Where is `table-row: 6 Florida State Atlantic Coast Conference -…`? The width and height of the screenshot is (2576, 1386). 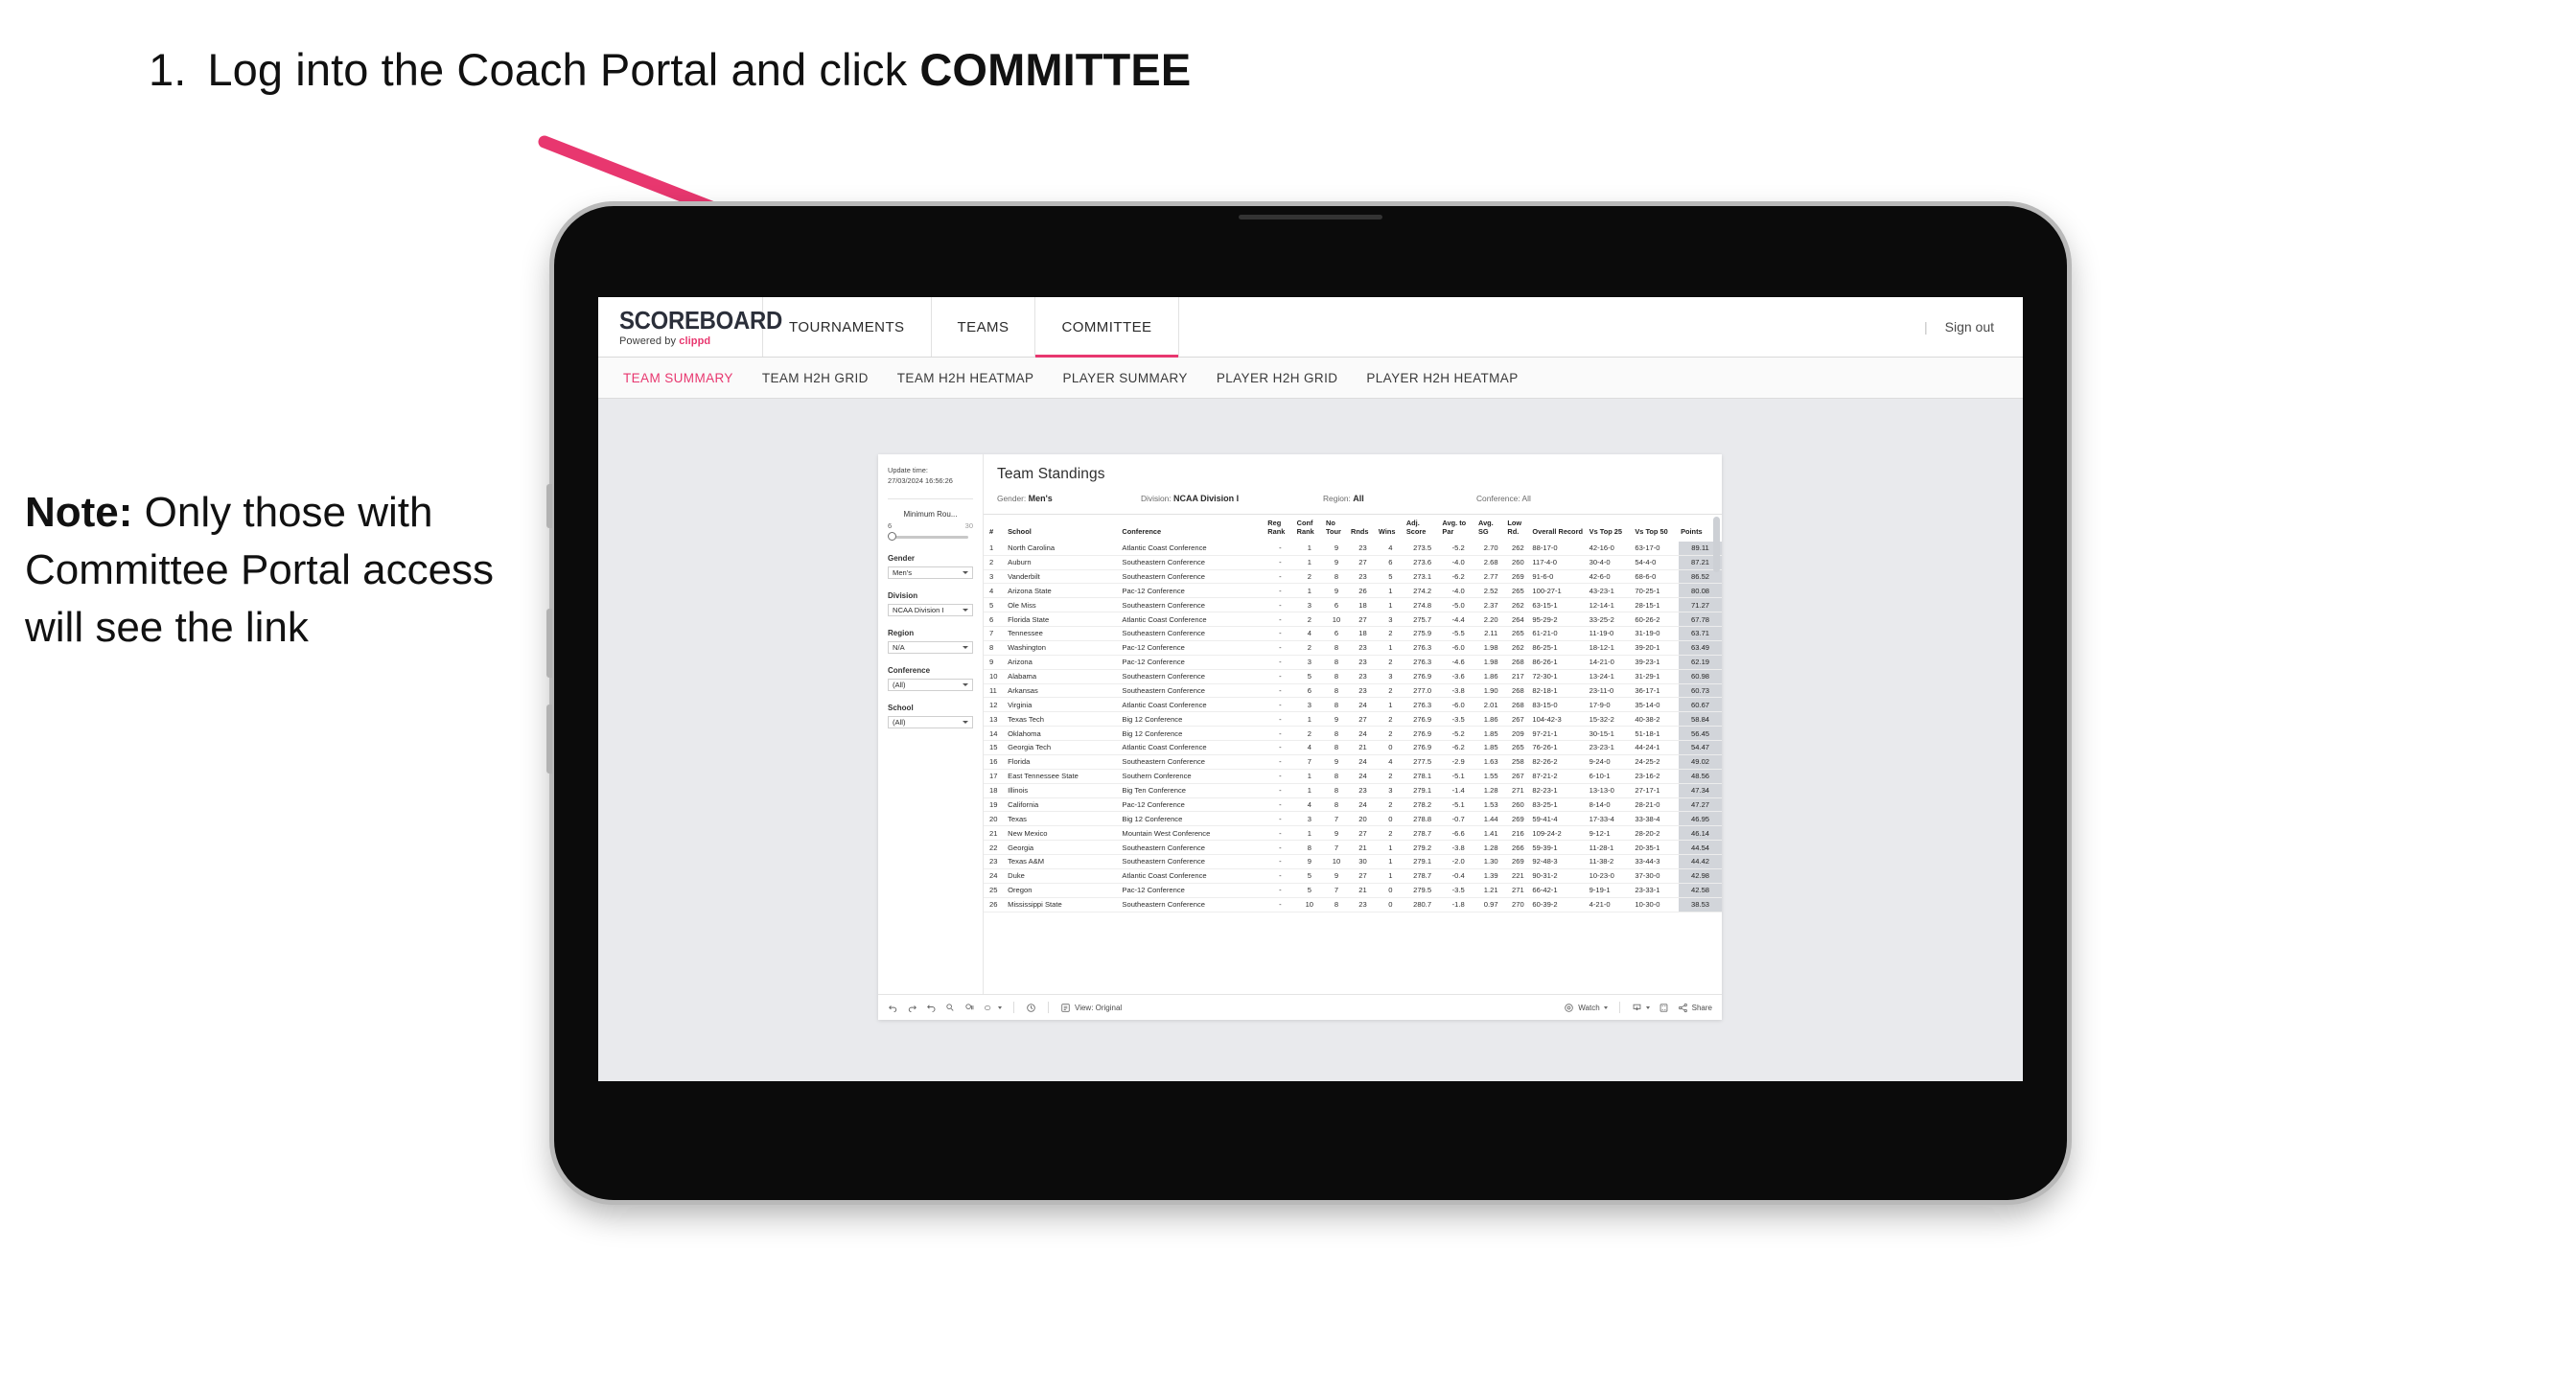 table-row: 6 Florida State Atlantic Coast Conference -… is located at coordinates (1353, 620).